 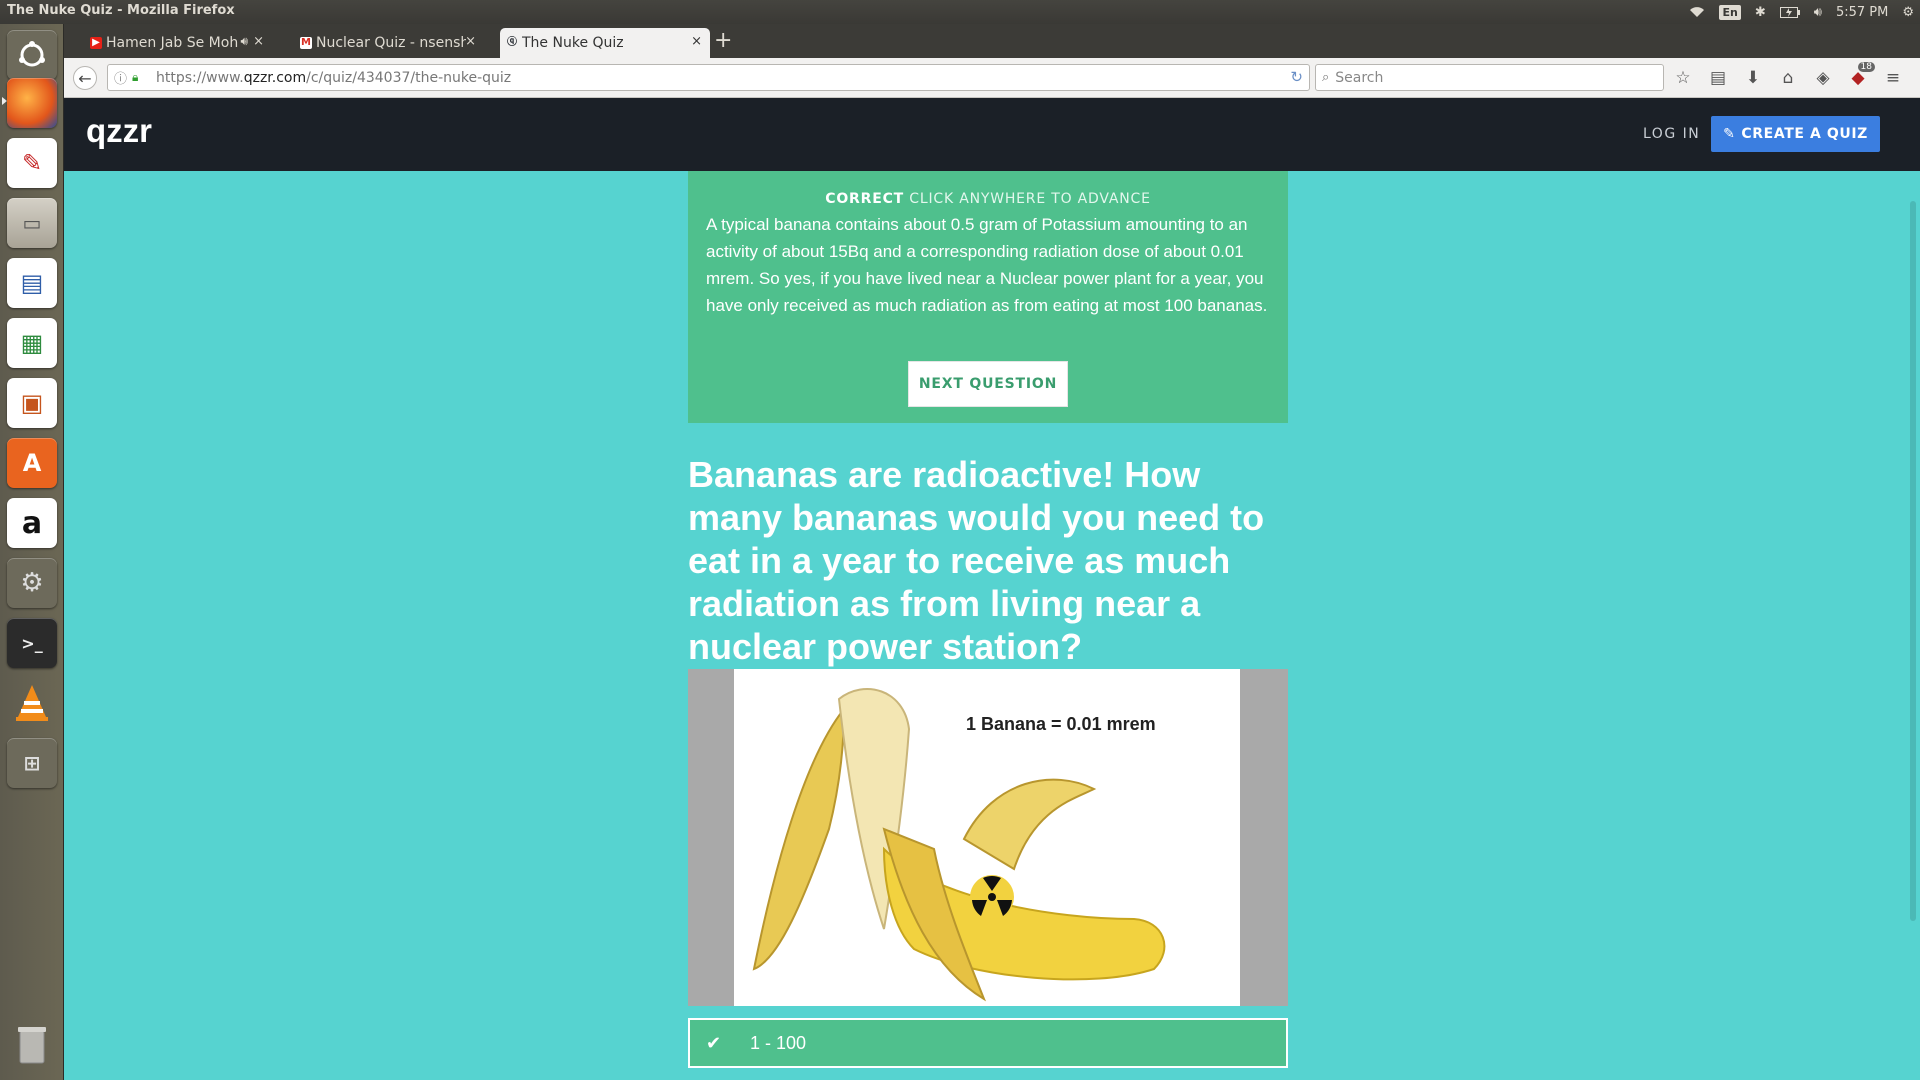 I want to click on firefox-icon, so click(x=32, y=103).